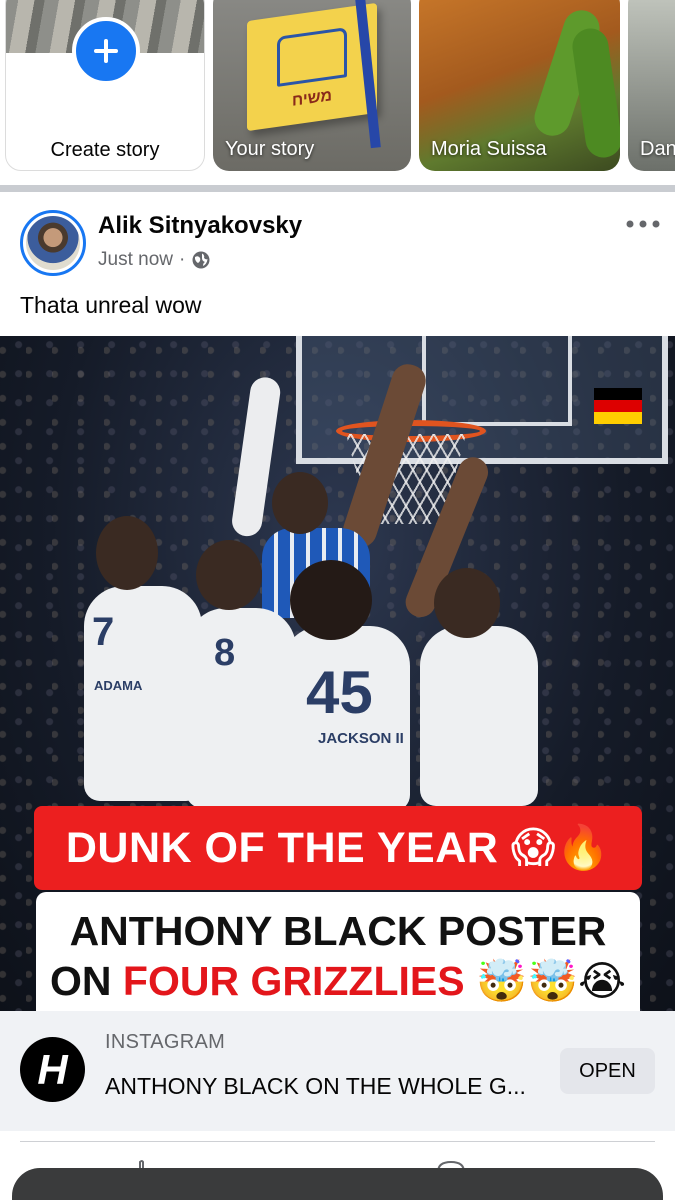 The width and height of the screenshot is (675, 1200). I want to click on caption-line-2: ON FOUR GRIZZLIES 🤯🤯😭, so click(338, 981).